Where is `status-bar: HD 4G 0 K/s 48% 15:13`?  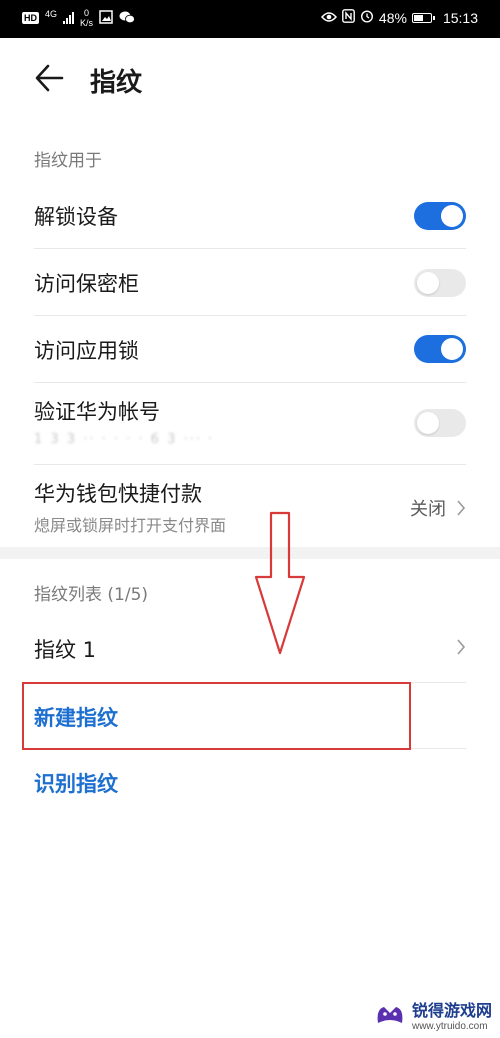 status-bar: HD 4G 0 K/s 48% 15:13 is located at coordinates (250, 19).